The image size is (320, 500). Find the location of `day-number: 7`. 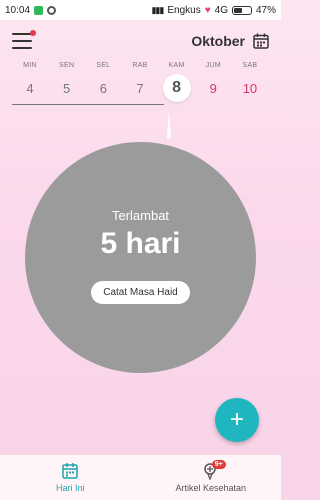

day-number: 7 is located at coordinates (140, 88).